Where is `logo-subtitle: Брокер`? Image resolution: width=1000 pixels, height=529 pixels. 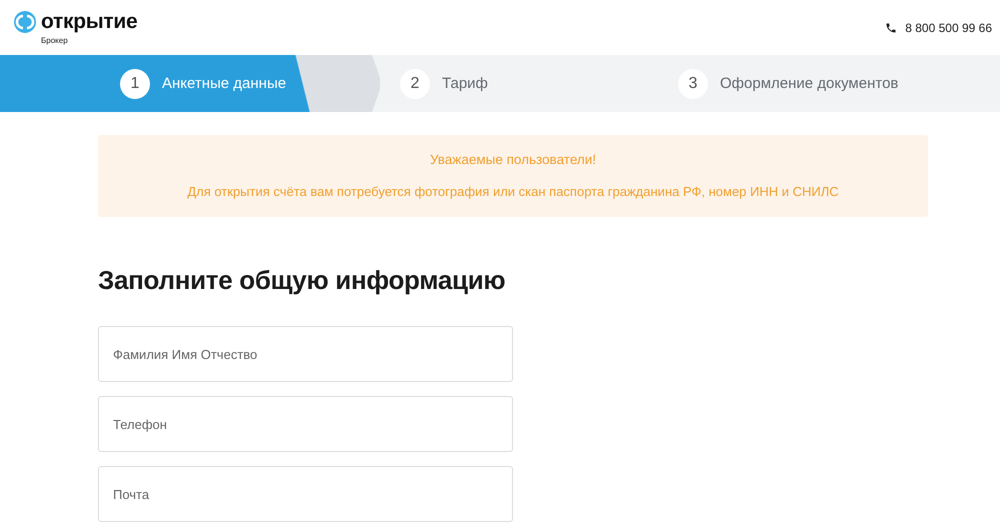 logo-subtitle: Брокер is located at coordinates (55, 40).